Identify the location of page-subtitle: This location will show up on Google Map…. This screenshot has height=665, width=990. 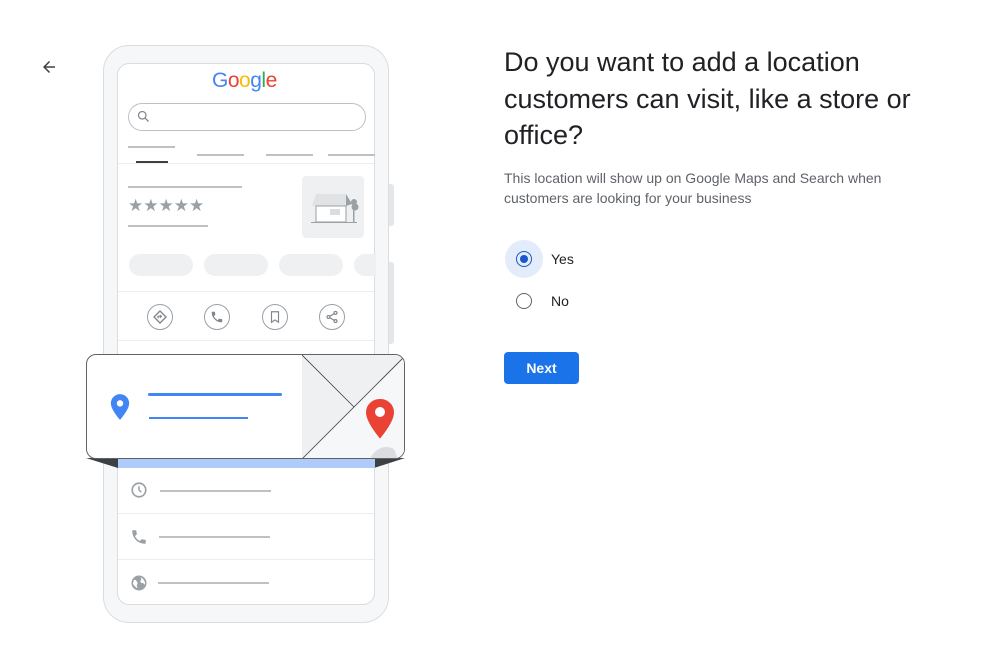
(693, 188).